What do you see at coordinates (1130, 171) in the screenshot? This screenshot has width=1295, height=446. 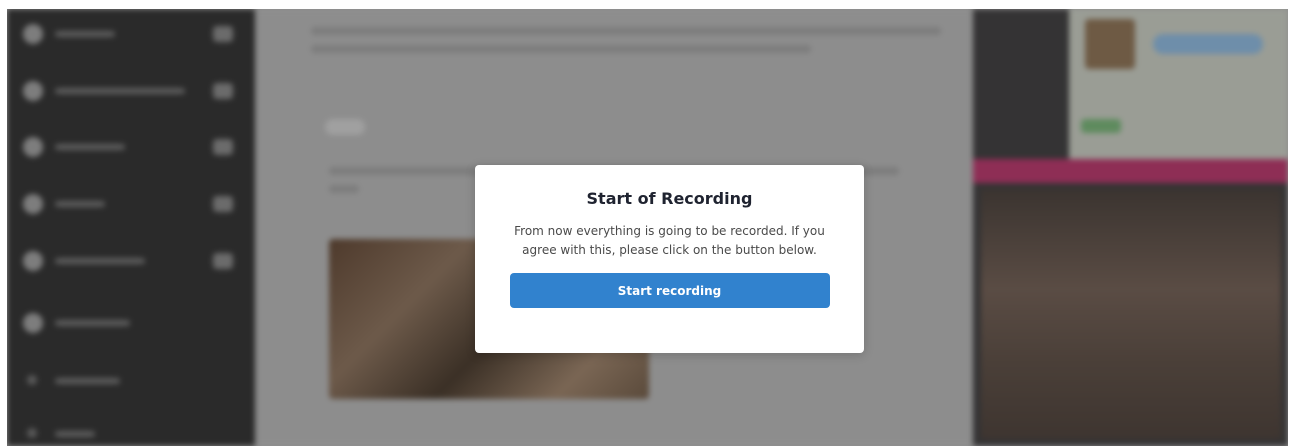 I see `preview-bar` at bounding box center [1130, 171].